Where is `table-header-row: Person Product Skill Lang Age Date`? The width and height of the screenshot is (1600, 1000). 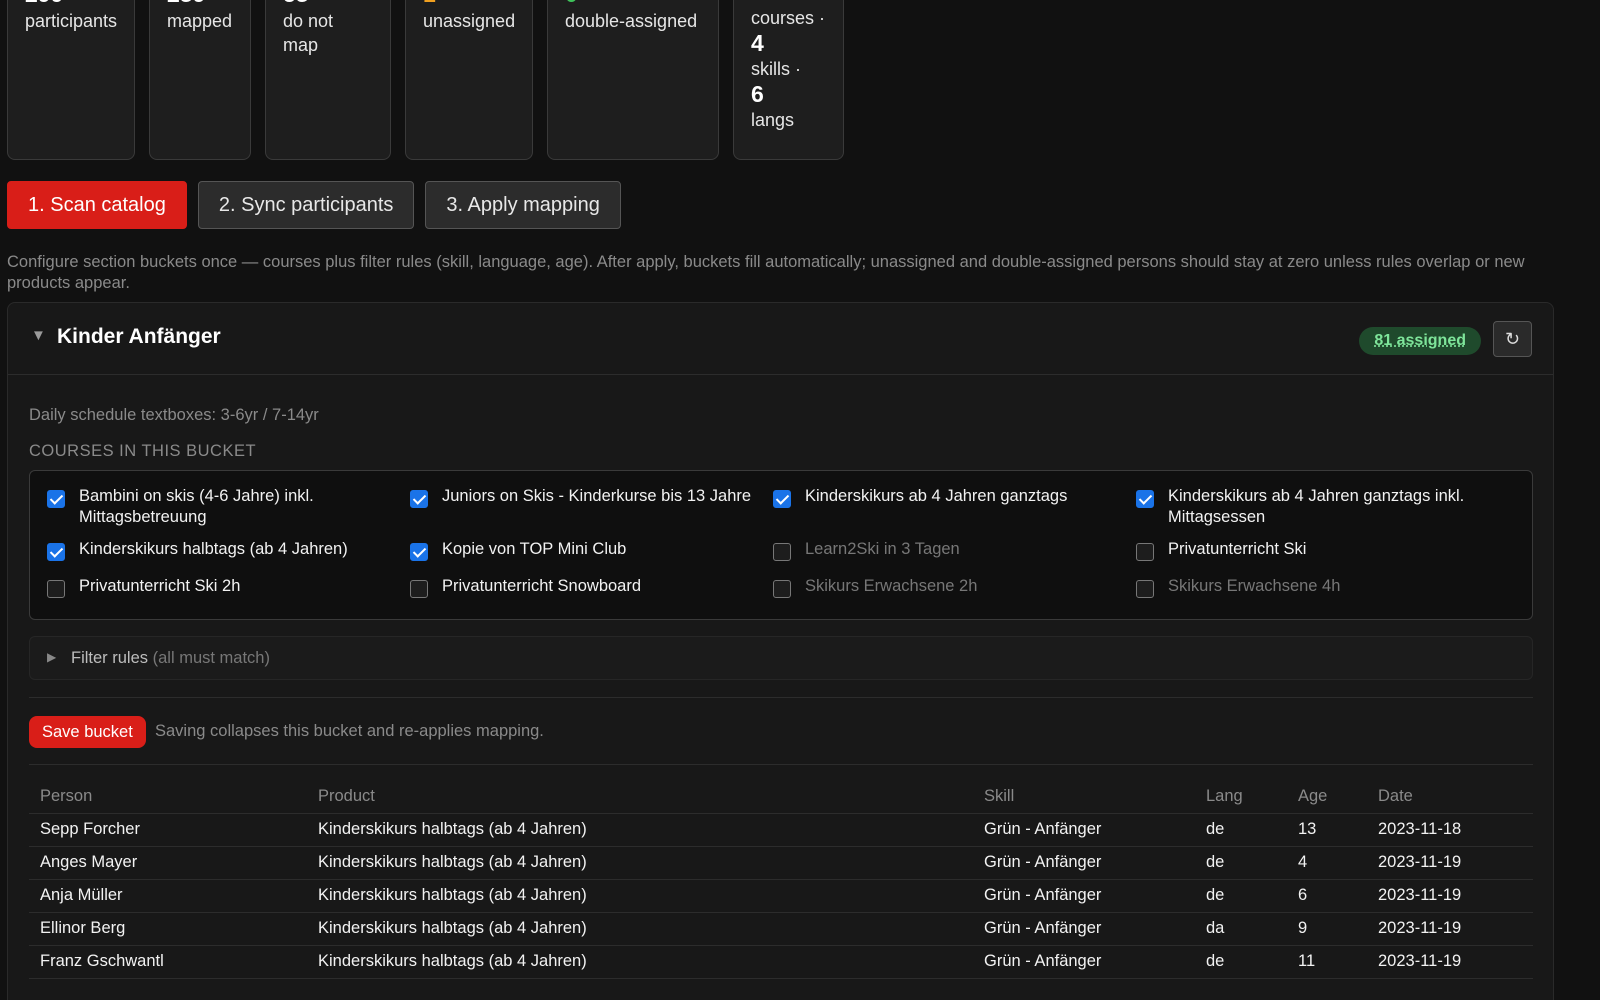 table-header-row: Person Product Skill Lang Age Date is located at coordinates (781, 797).